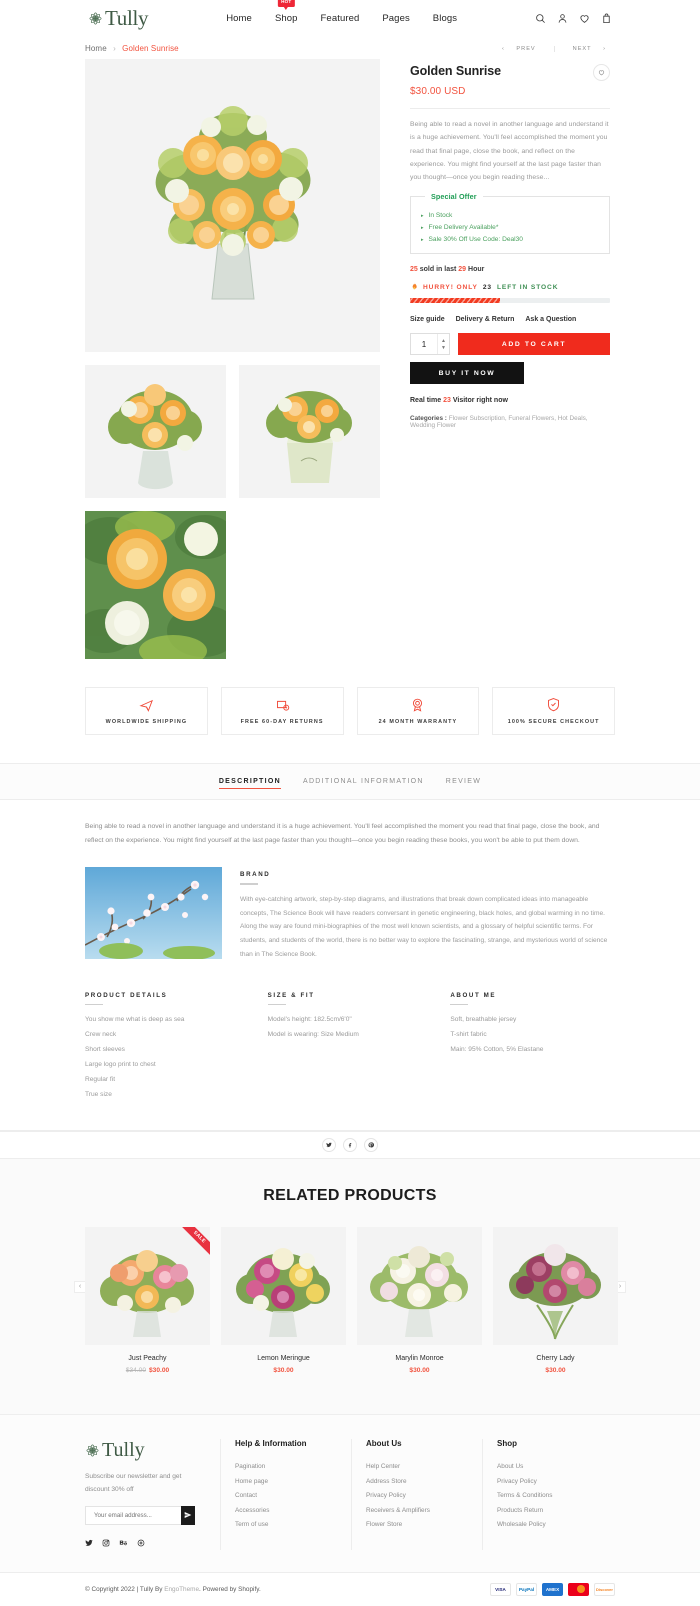 The height and width of the screenshot is (1606, 700). What do you see at coordinates (181, 1589) in the screenshot?
I see `theme-credit-link: EngoTheme` at bounding box center [181, 1589].